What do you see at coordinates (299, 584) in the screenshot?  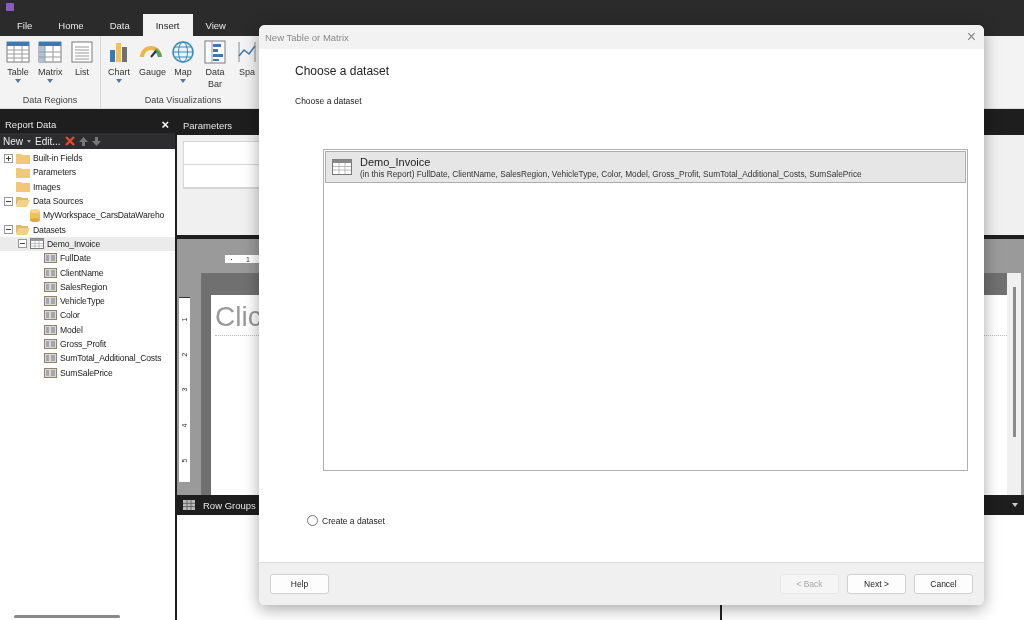 I see `dialog-button: Help` at bounding box center [299, 584].